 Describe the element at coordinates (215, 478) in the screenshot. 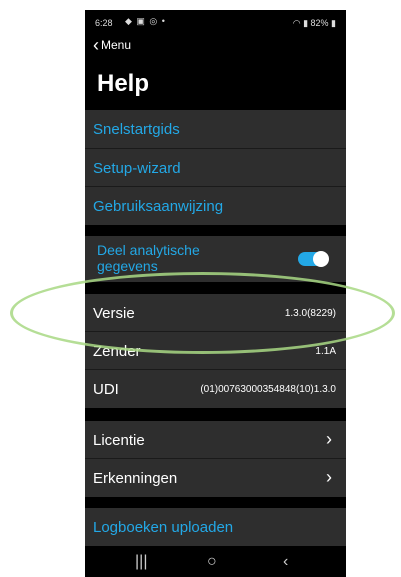

I see `acknowledgements-row: Erkenningen ›` at that location.